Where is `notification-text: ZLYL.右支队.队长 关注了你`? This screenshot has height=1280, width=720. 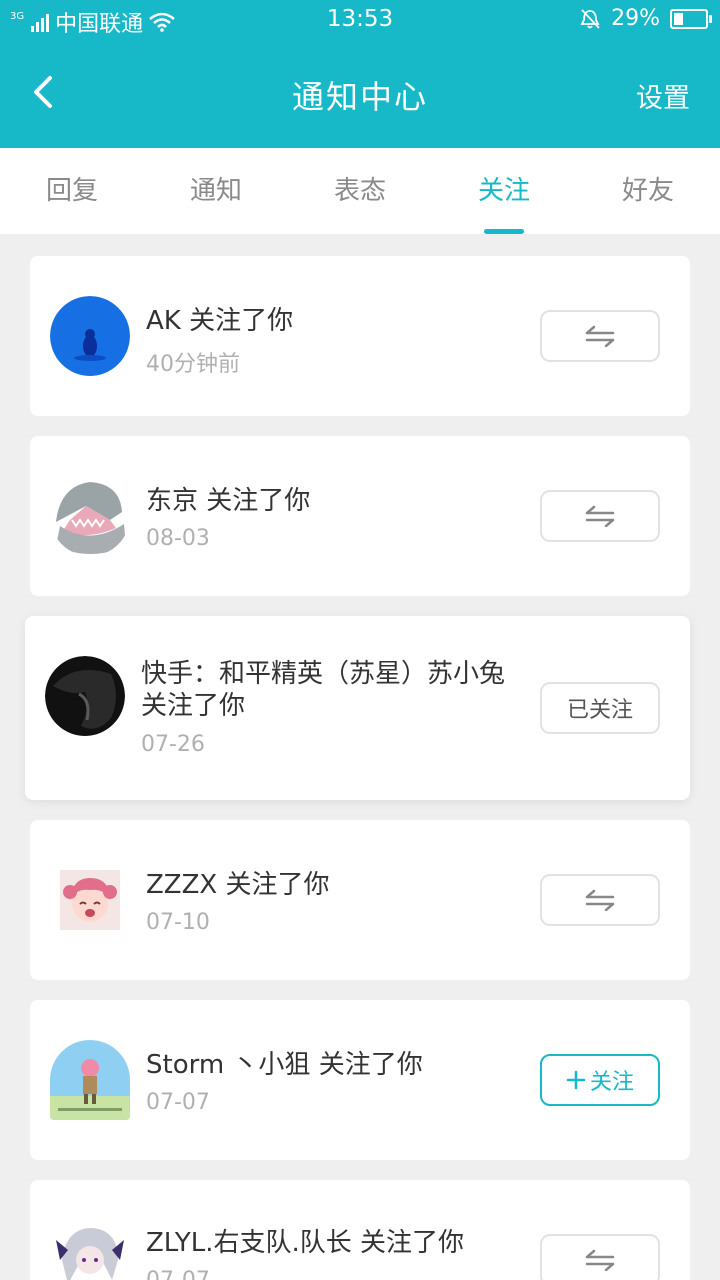 notification-text: ZLYL.右支队.队长 关注了你 is located at coordinates (305, 1243).